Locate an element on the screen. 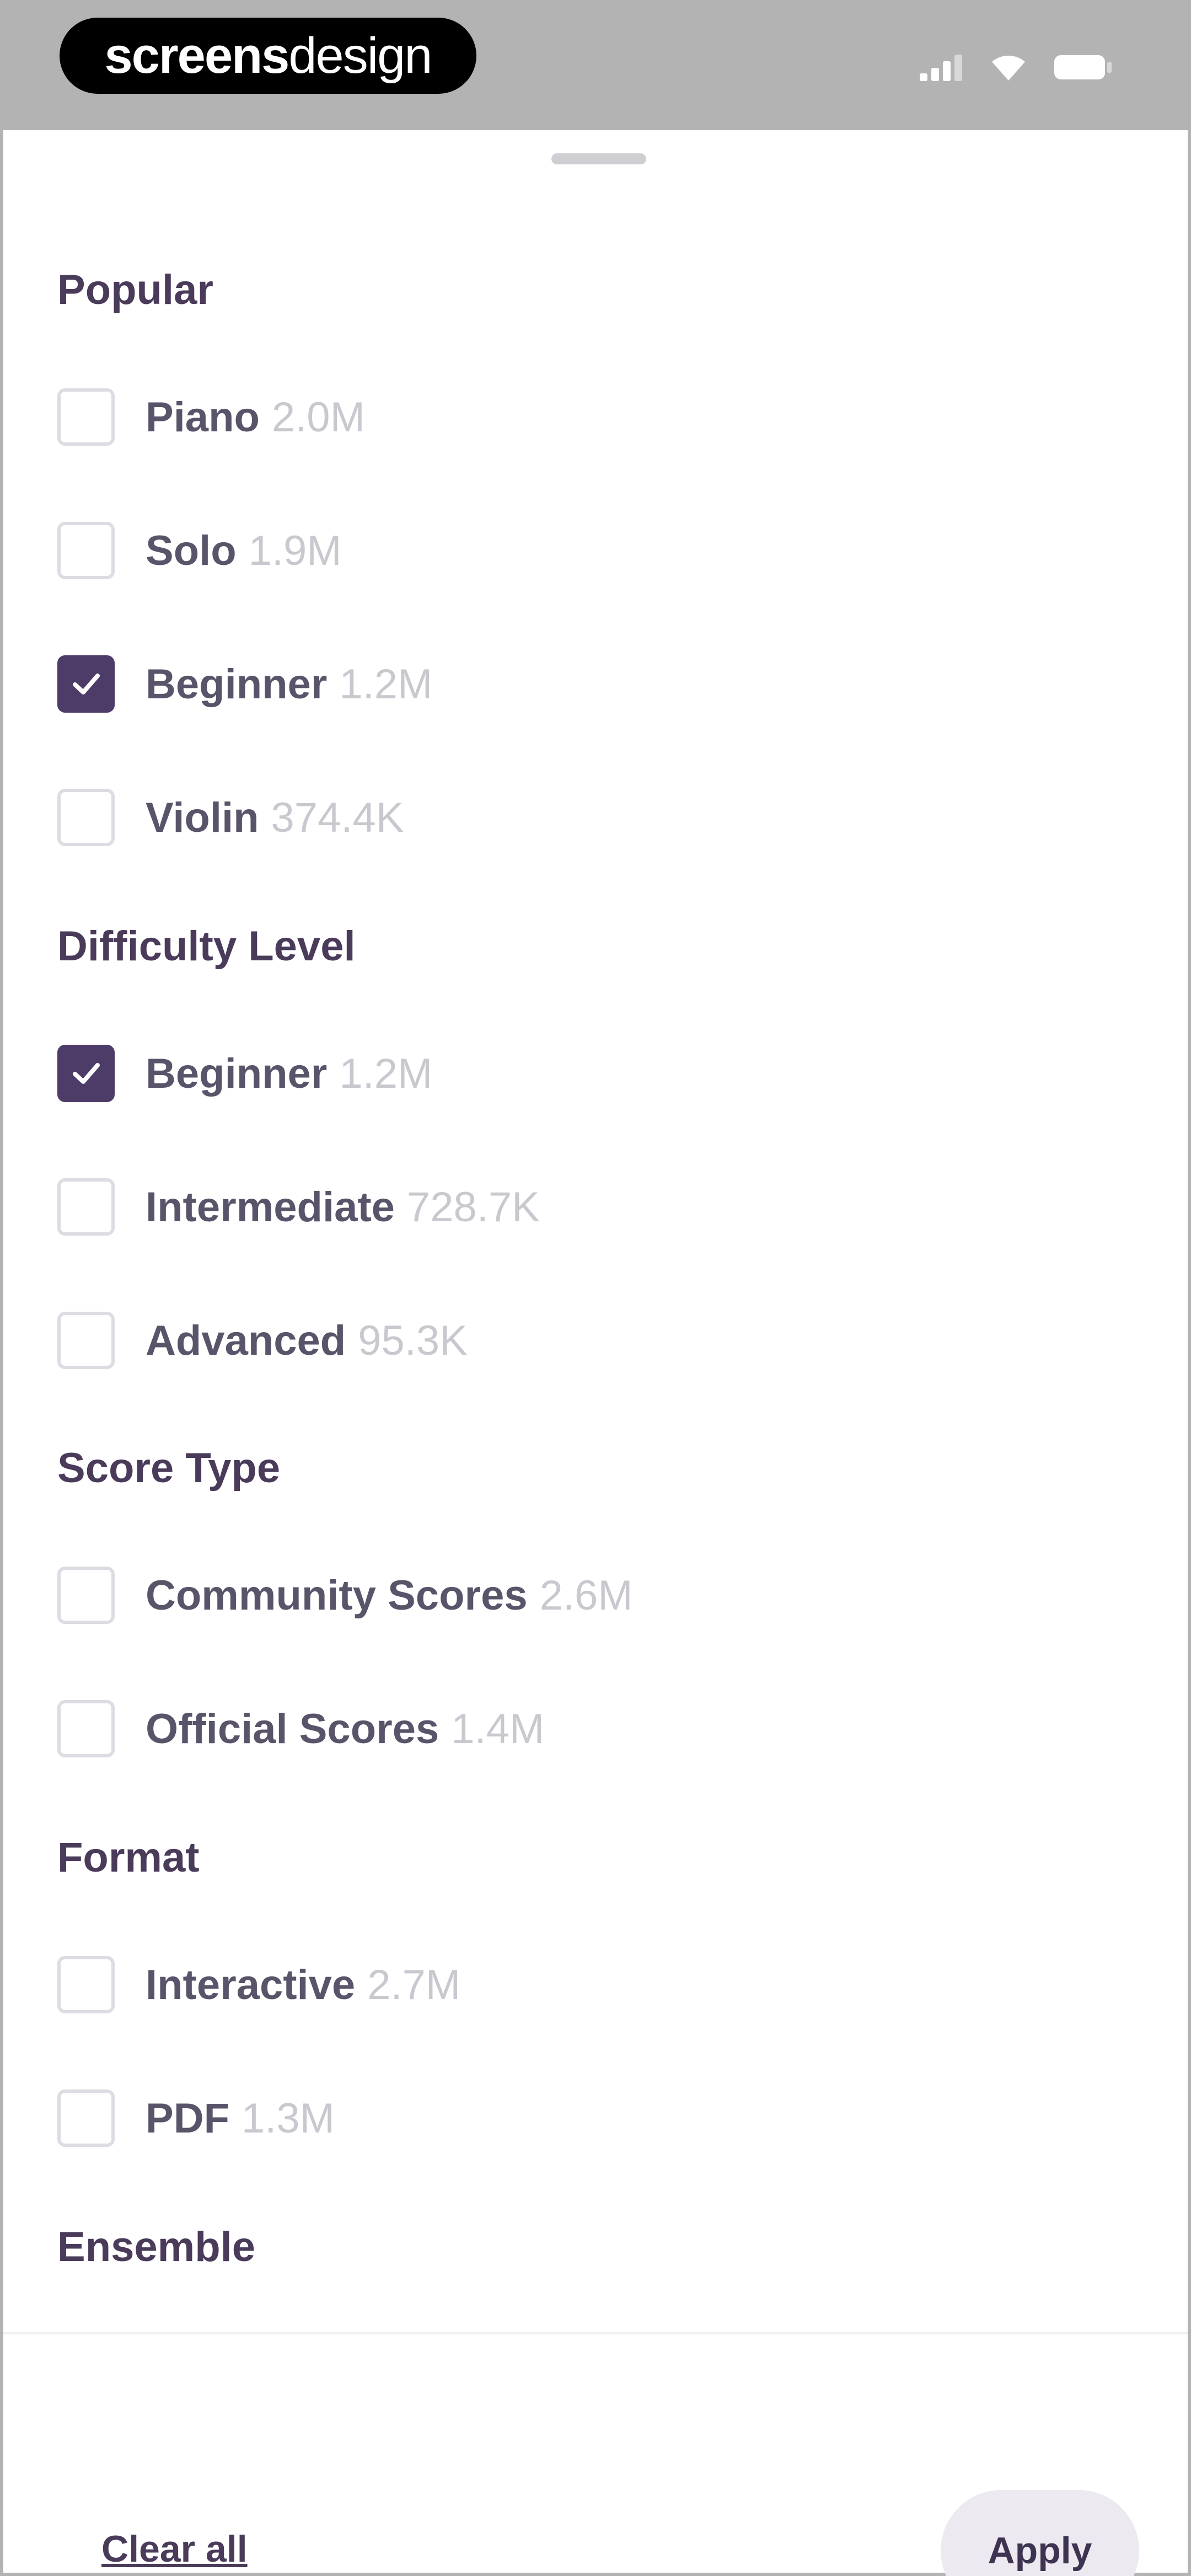 The height and width of the screenshot is (2576, 1191). sheet-grabber-handle is located at coordinates (598, 158).